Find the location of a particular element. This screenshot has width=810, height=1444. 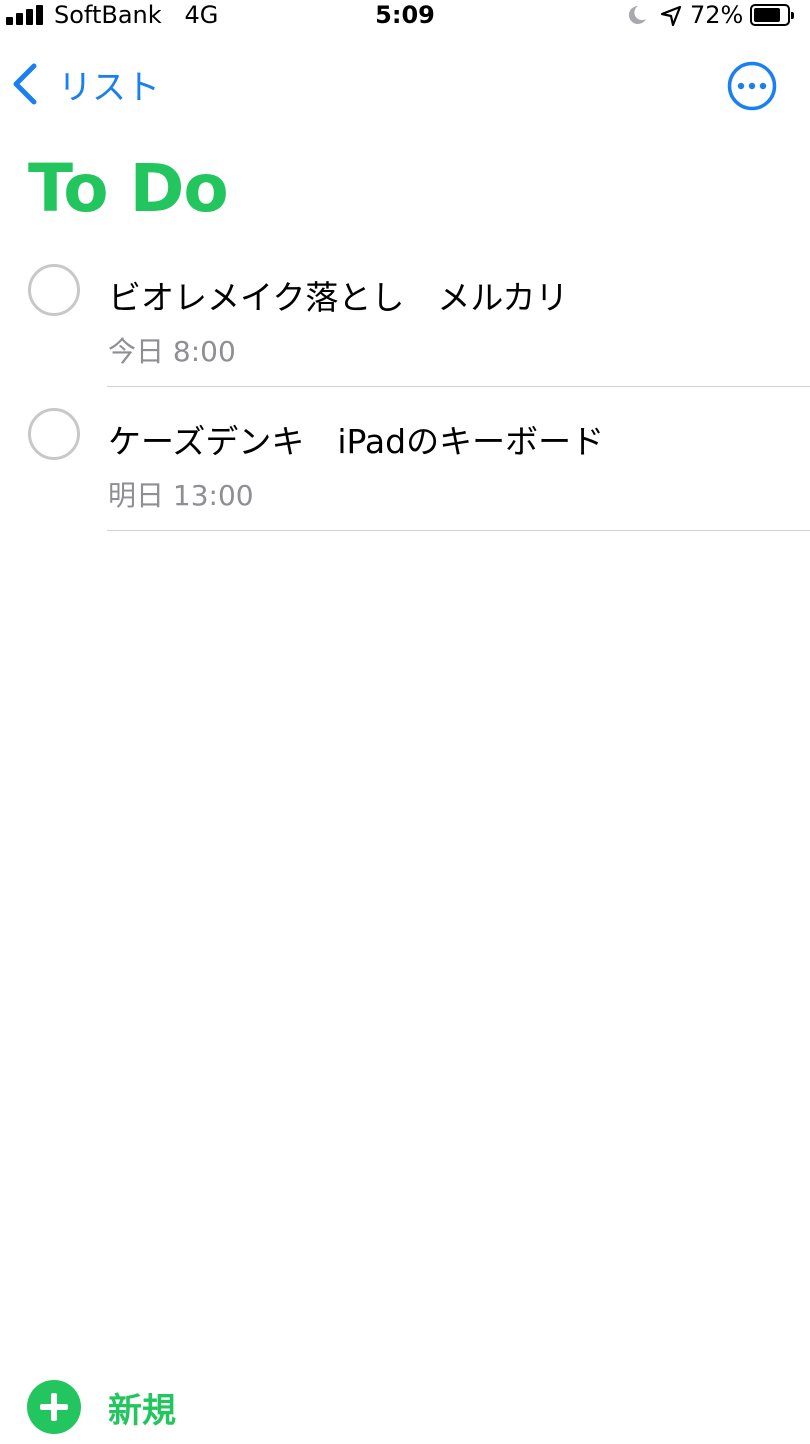

new-reminder-label: 新規 is located at coordinates (142, 1410).